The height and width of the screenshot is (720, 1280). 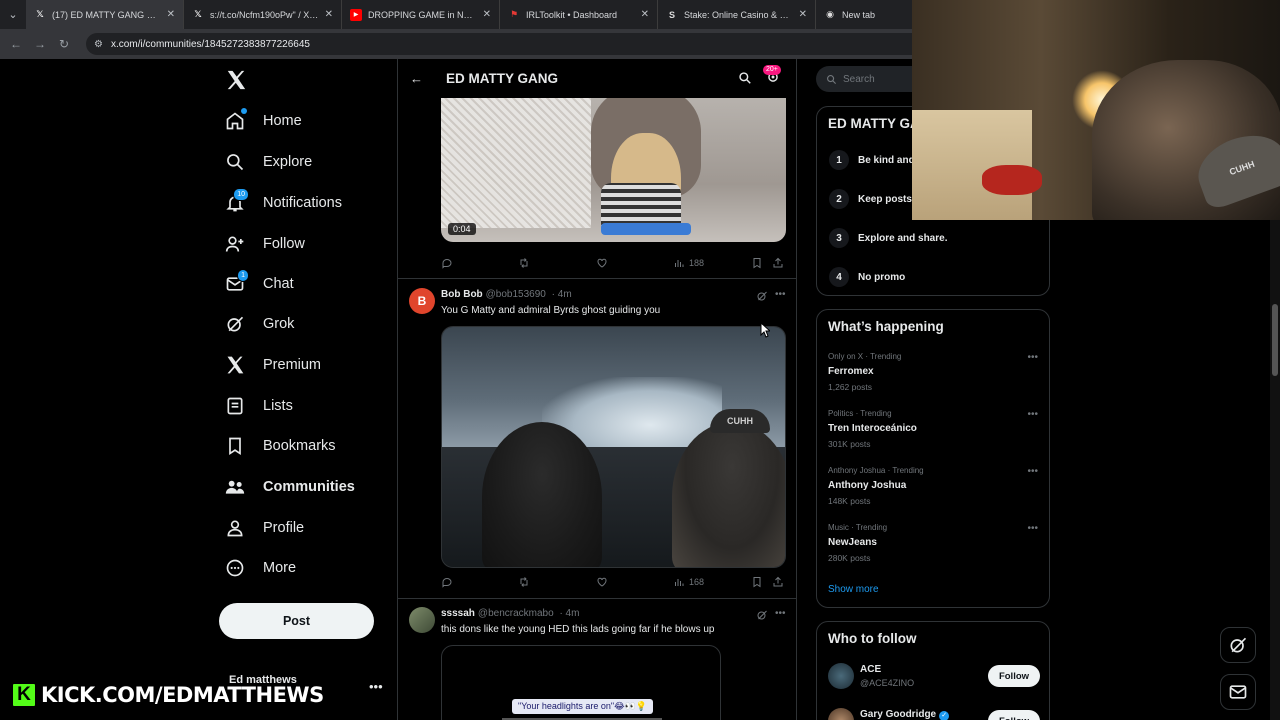 I want to click on show-more-link: Show more, so click(x=853, y=589).